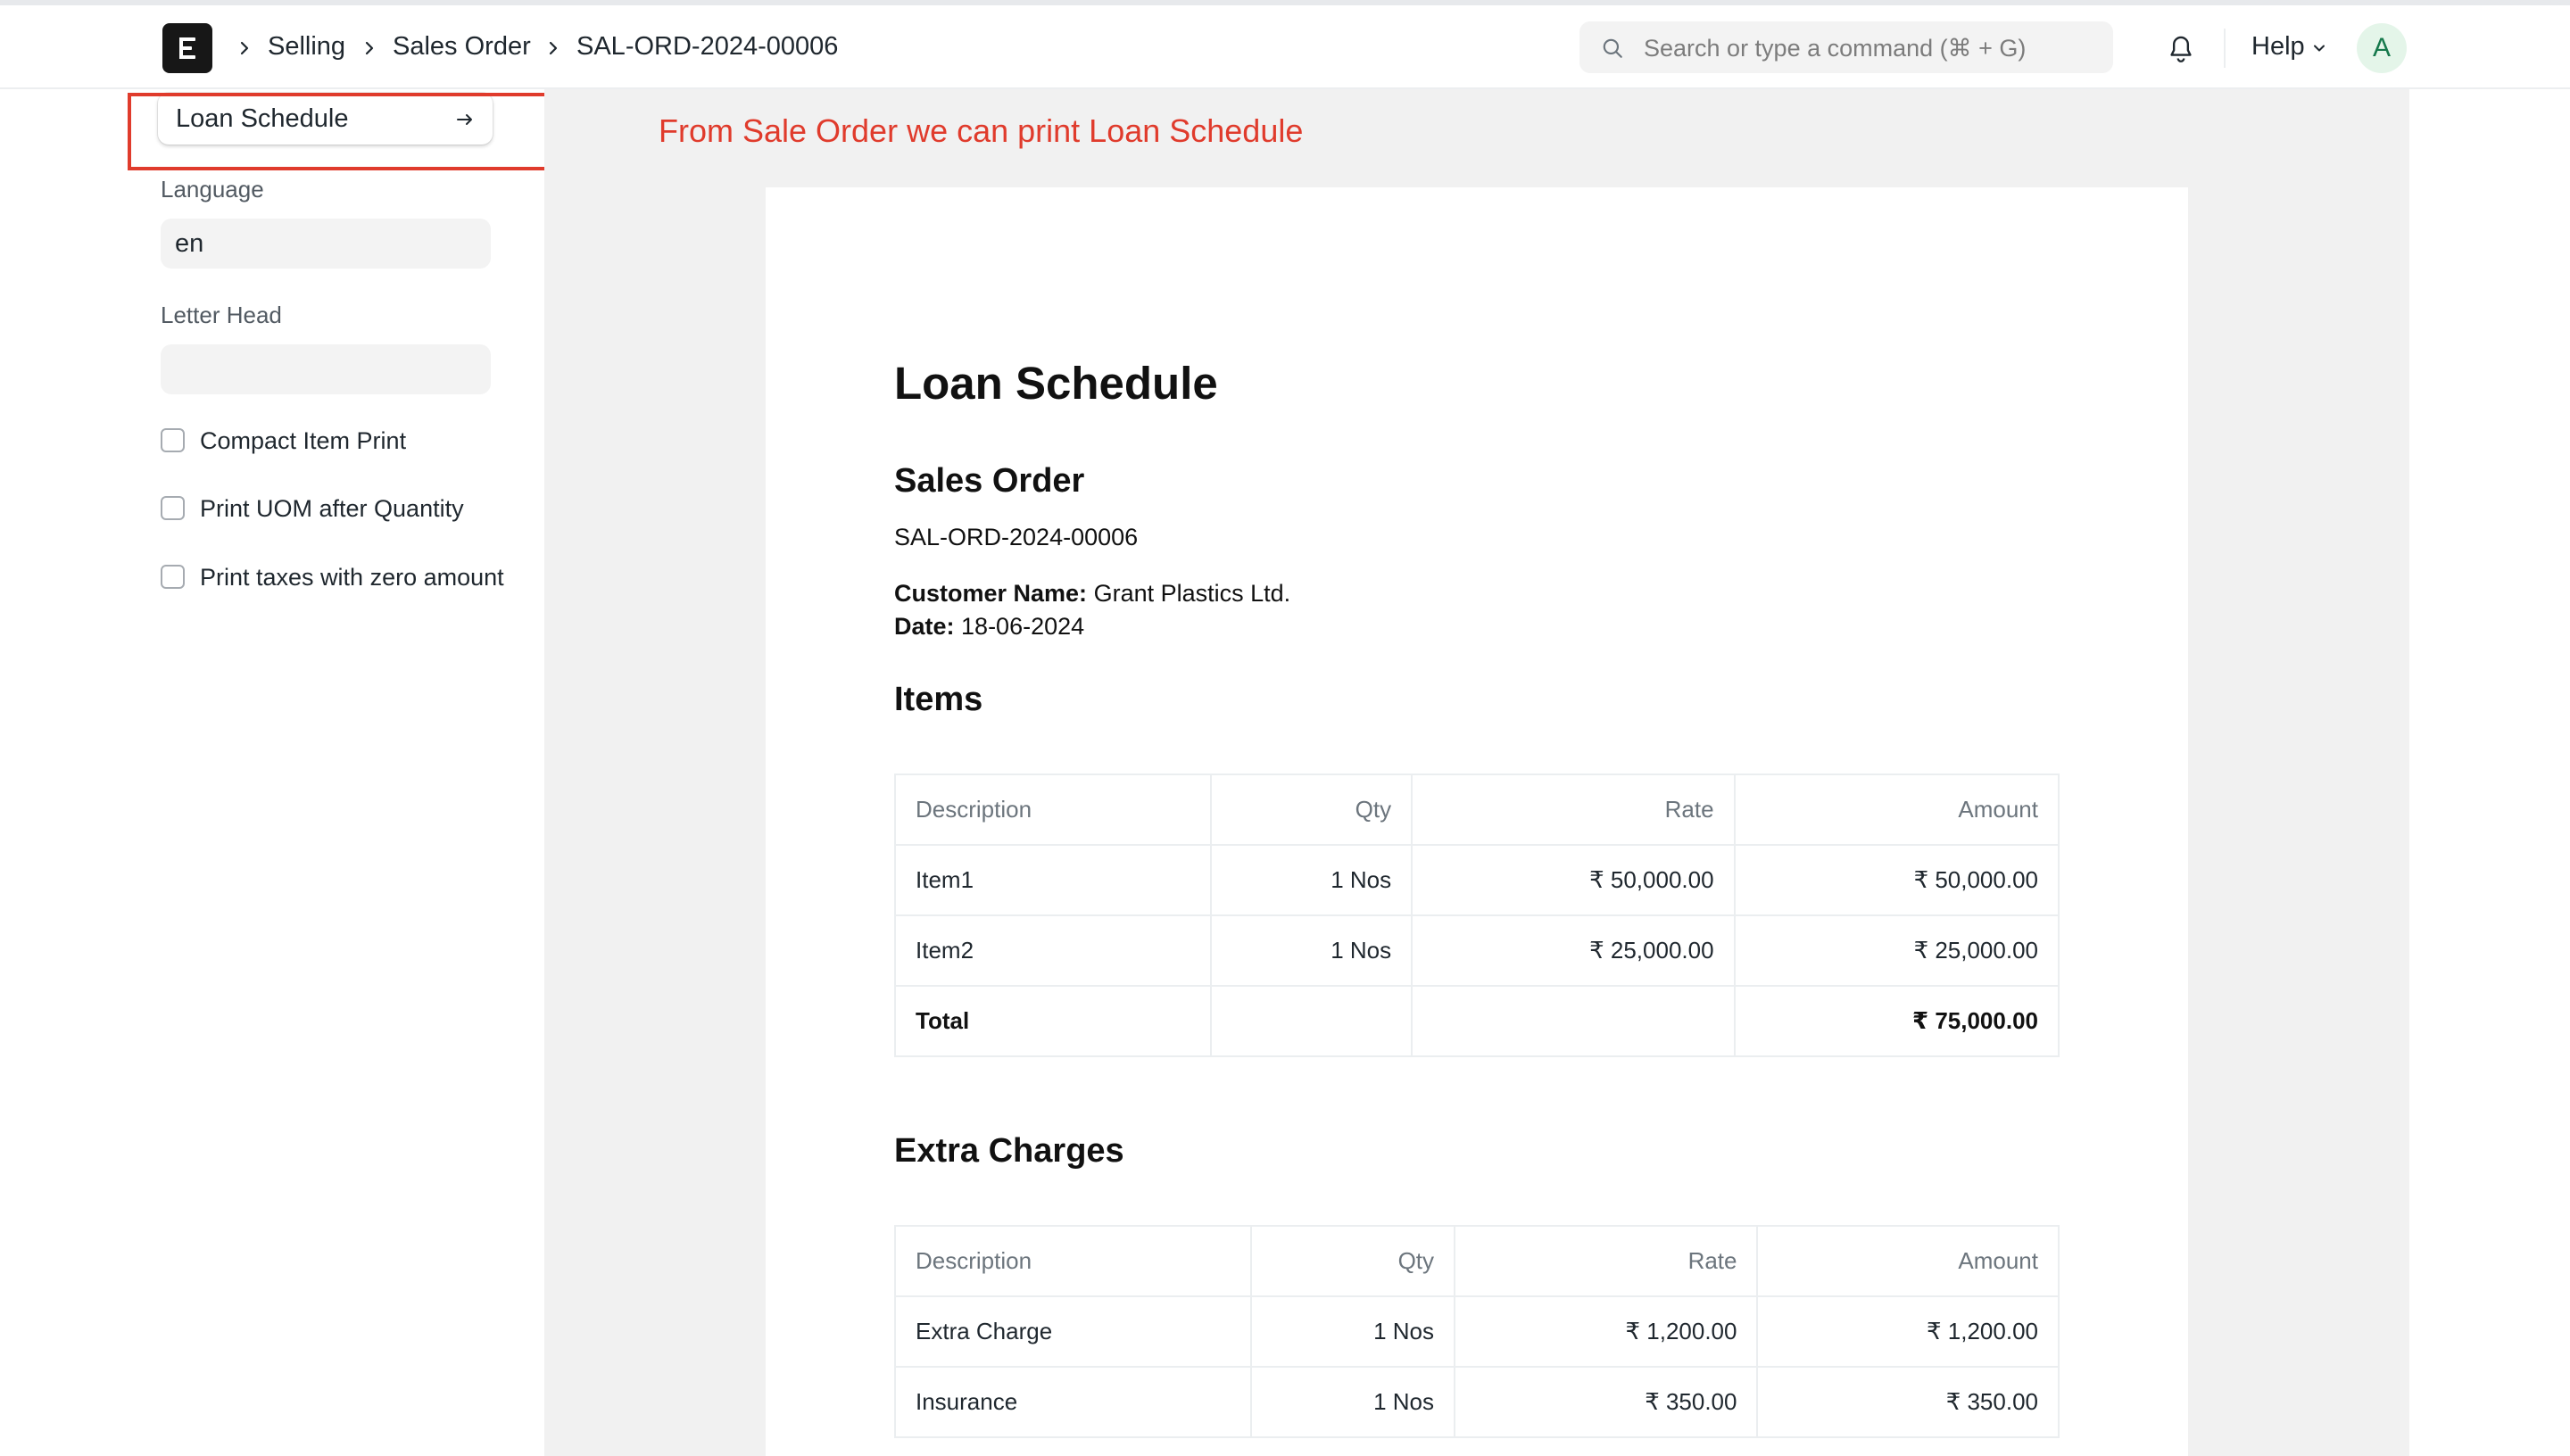 Image resolution: width=2570 pixels, height=1456 pixels. Describe the element at coordinates (187, 48) in the screenshot. I see `app-logo` at that location.